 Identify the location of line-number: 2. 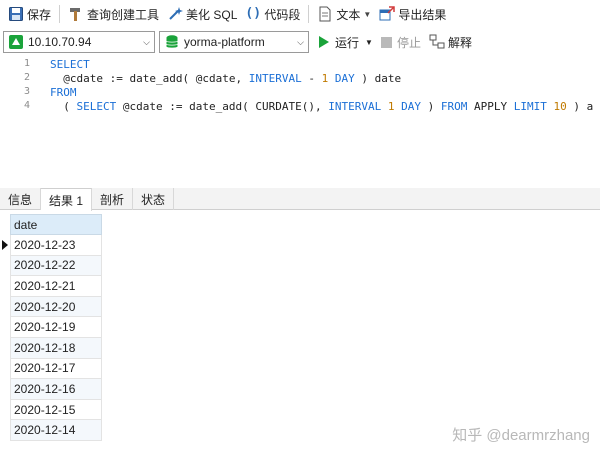
(26, 77).